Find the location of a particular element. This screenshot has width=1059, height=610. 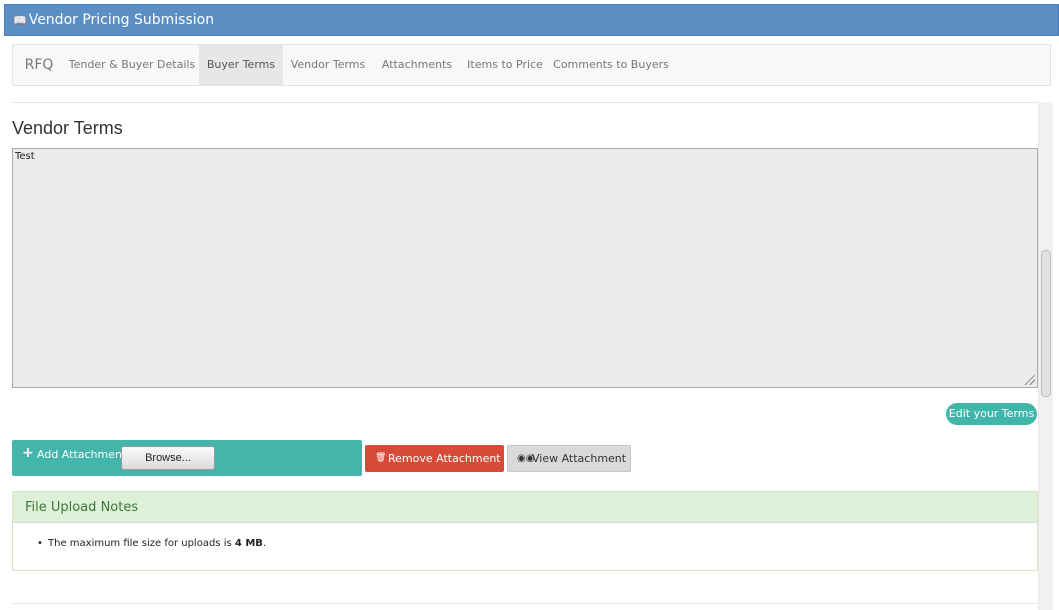

window-titlebar: 📖 Vendor Pricing Submission is located at coordinates (531, 20).